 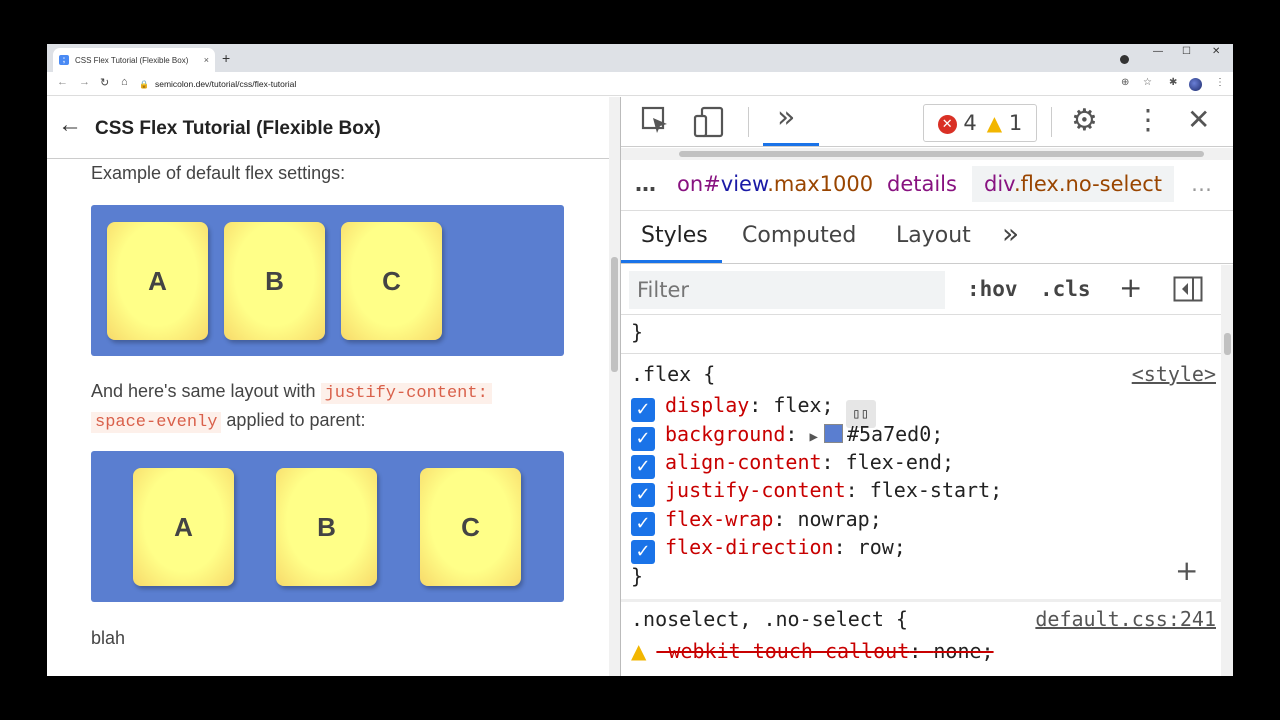 I want to click on toolbar-divider, so click(x=748, y=122).